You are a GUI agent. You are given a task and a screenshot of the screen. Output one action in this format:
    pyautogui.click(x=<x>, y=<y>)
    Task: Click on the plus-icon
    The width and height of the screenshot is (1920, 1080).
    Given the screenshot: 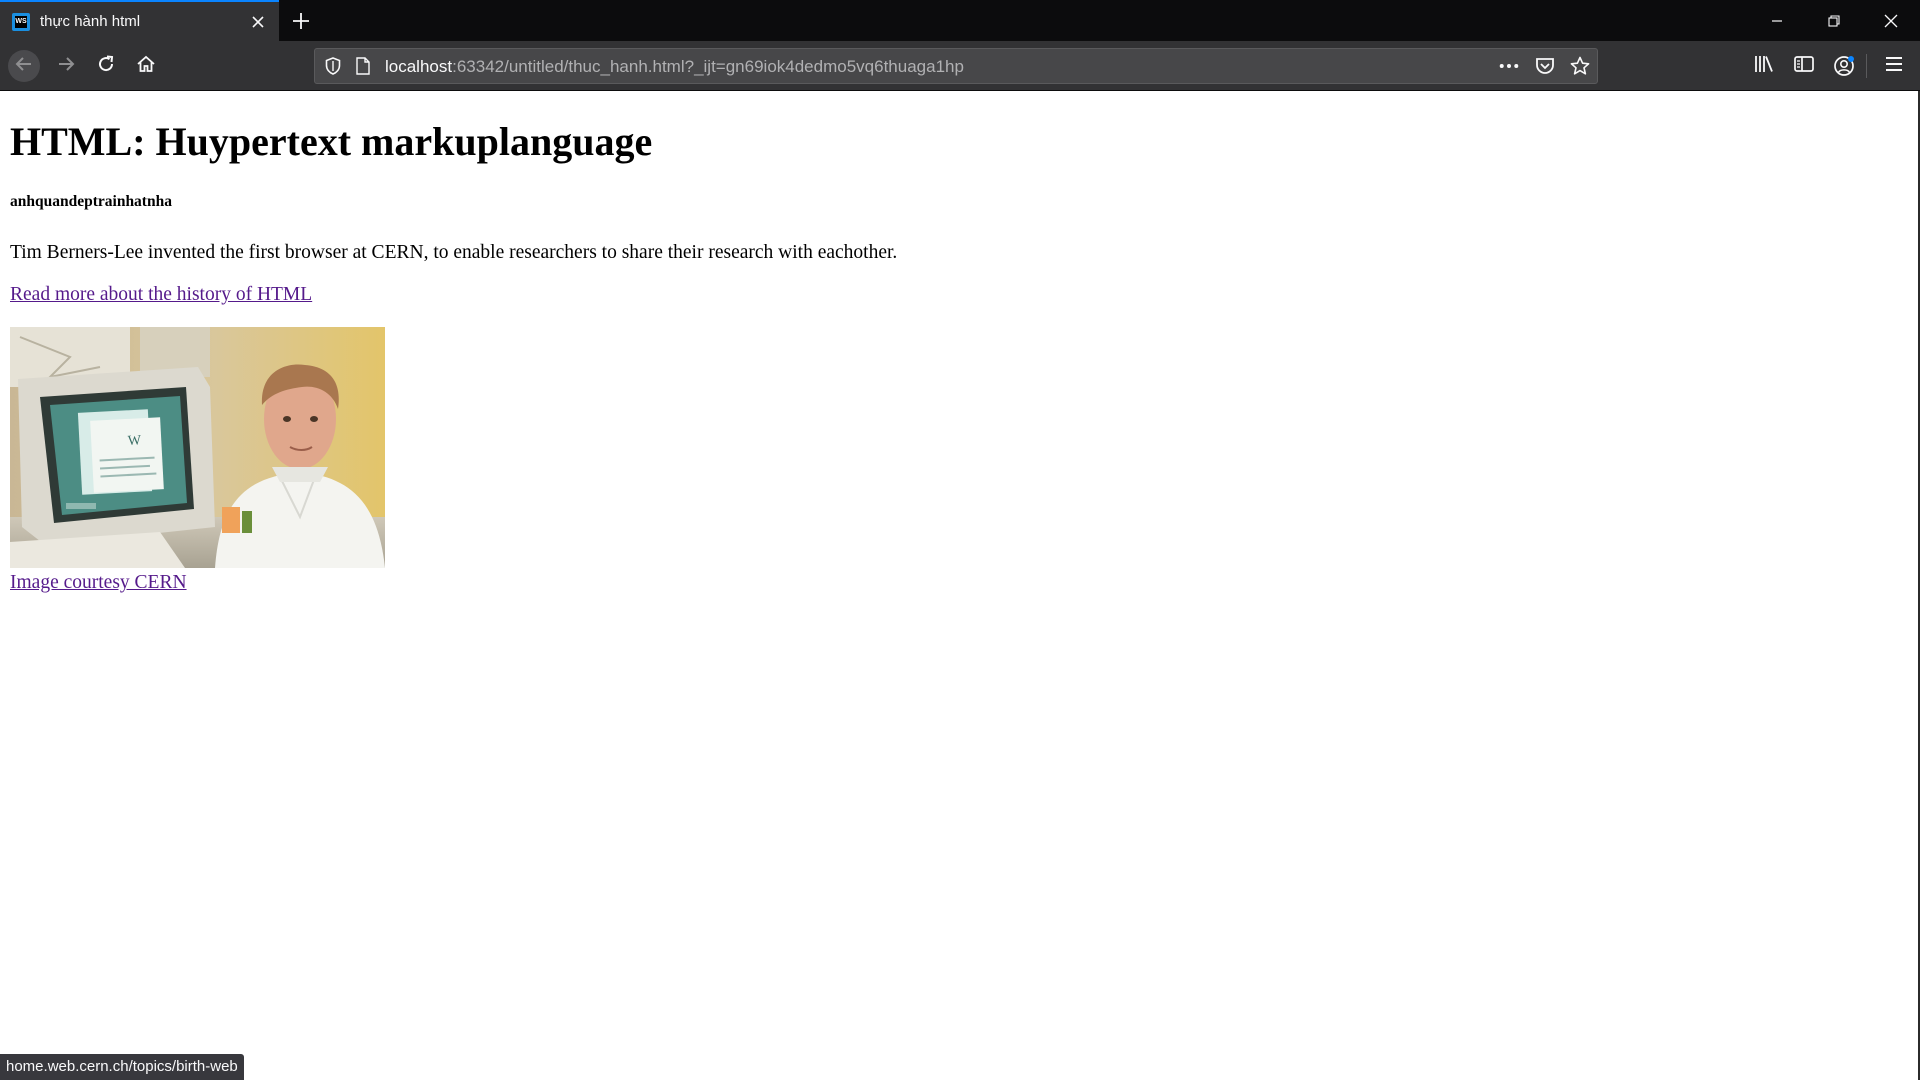 What is the action you would take?
    pyautogui.click(x=301, y=21)
    